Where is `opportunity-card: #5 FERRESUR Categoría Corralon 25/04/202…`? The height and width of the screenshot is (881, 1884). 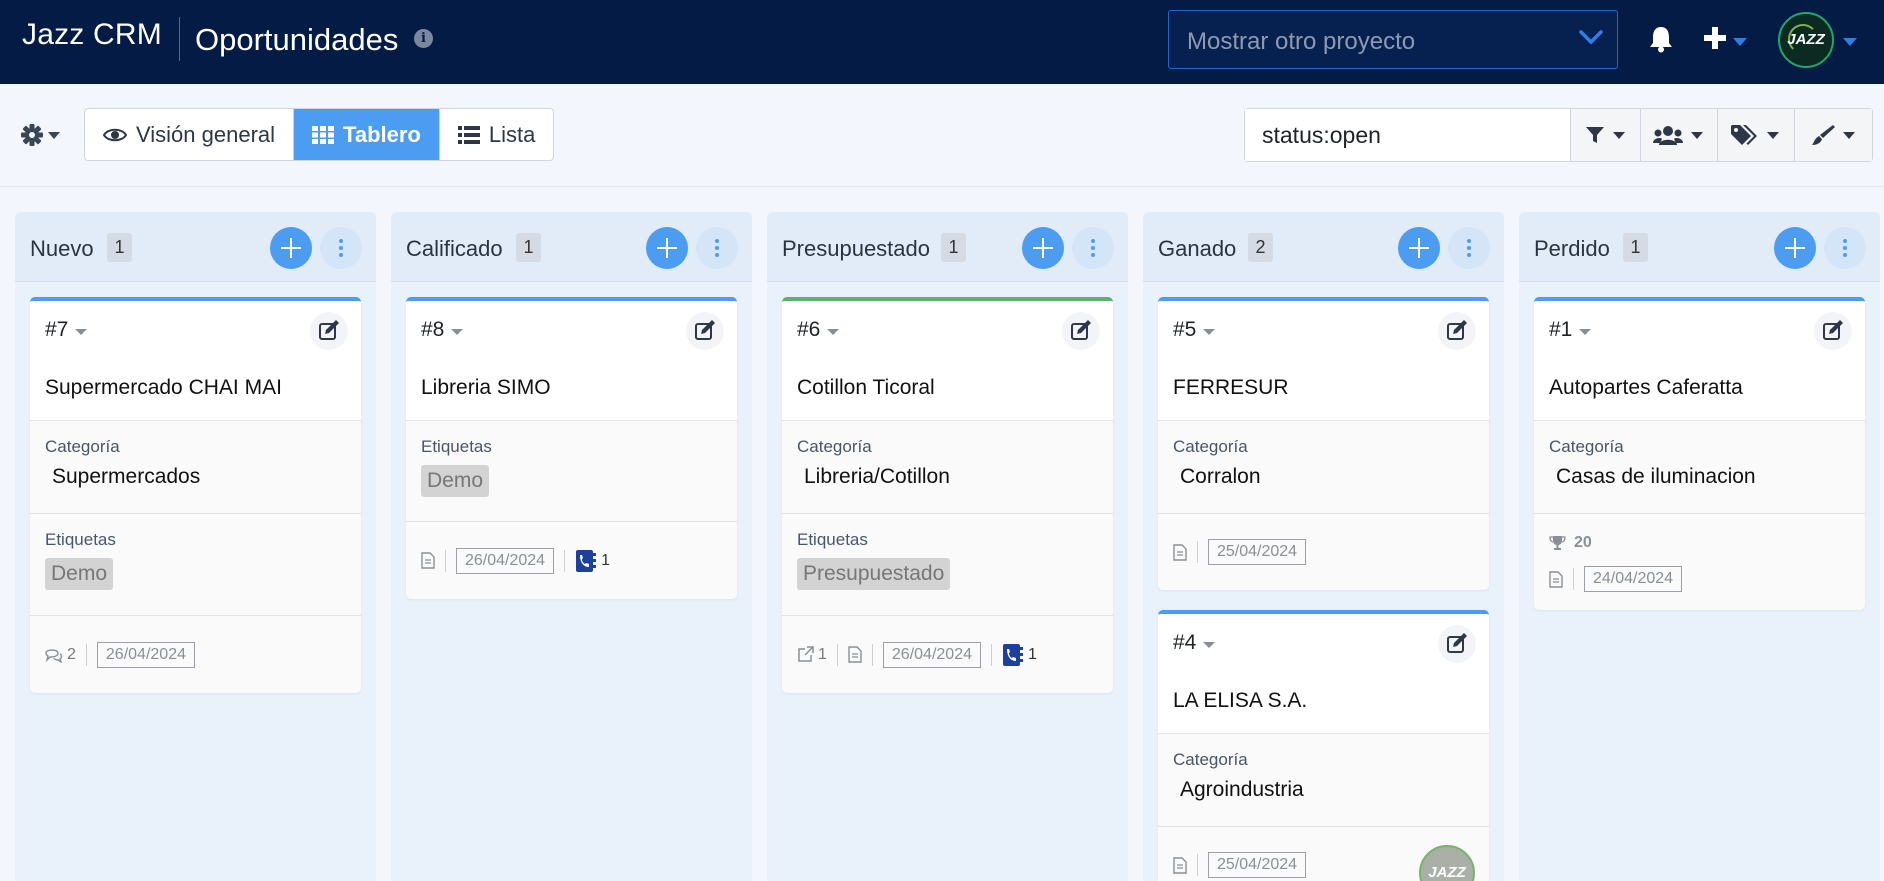
opportunity-card: #5 FERRESUR Categoría Corralon 25/04/202… is located at coordinates (1323, 443).